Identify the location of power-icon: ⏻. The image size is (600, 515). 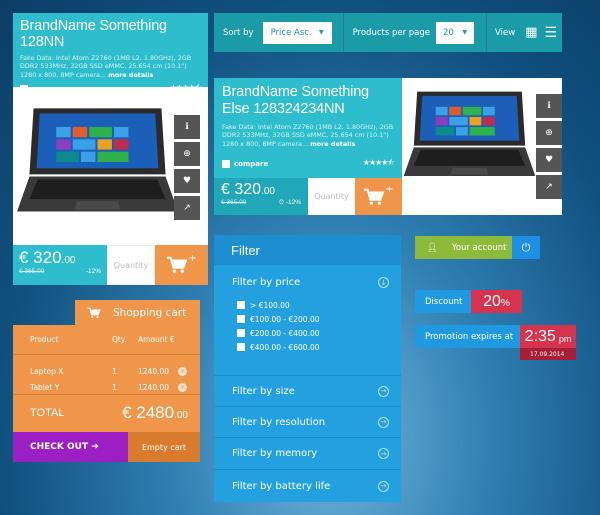
(526, 247).